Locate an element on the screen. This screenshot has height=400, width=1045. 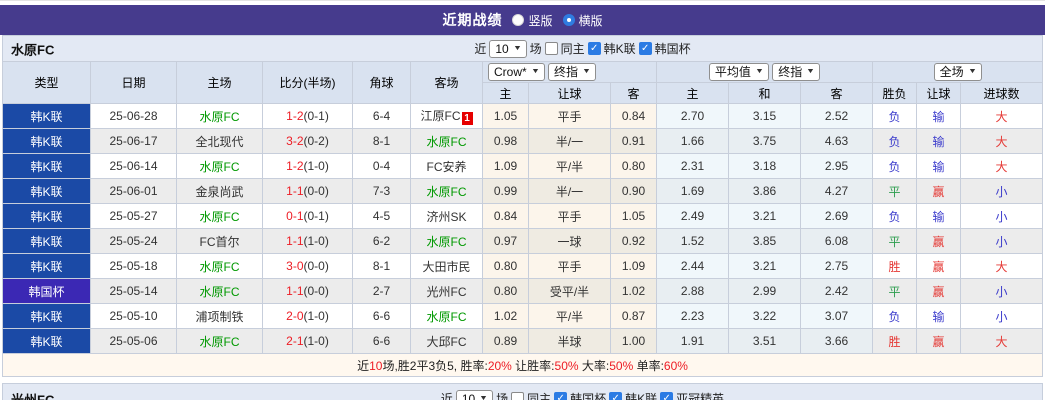
europe-time-select: 终指 ▼ is located at coordinates (796, 72).